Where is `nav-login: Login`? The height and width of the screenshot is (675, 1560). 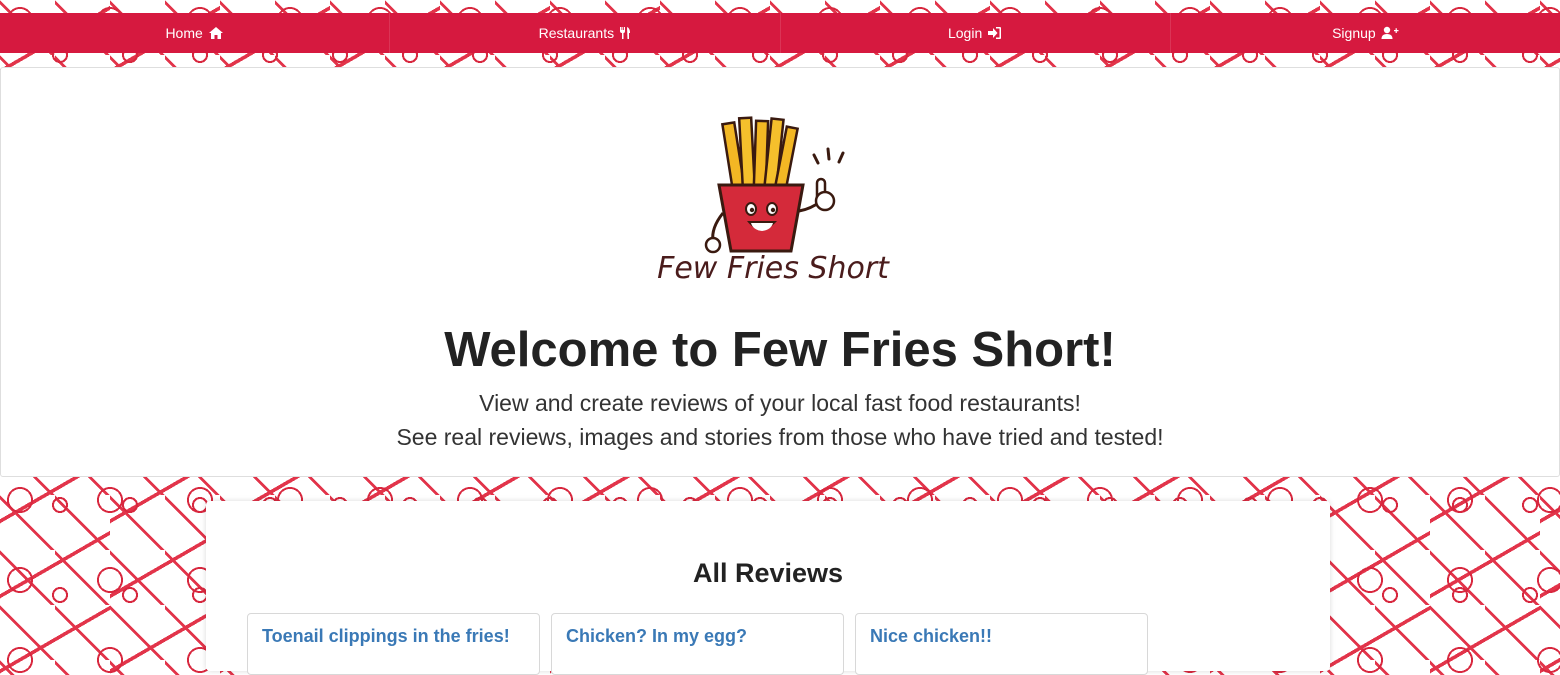 nav-login: Login is located at coordinates (974, 33).